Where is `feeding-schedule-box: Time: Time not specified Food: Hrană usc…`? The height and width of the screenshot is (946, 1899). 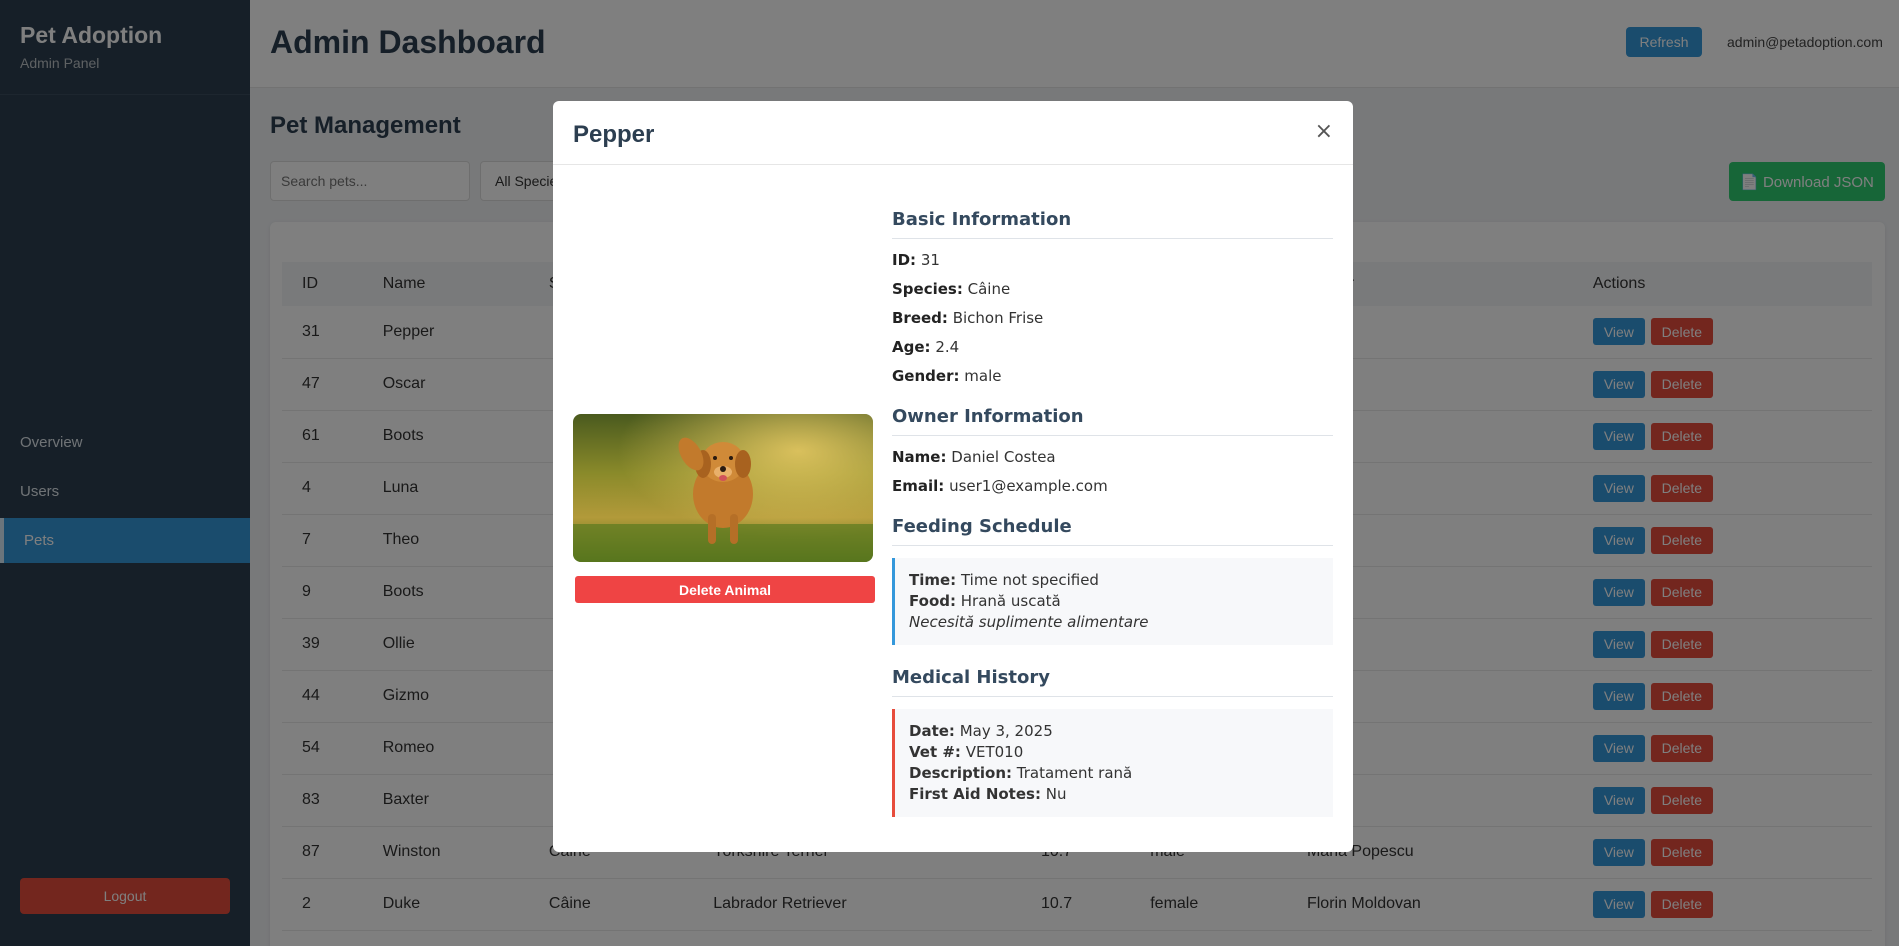 feeding-schedule-box: Time: Time not specified Food: Hrană usc… is located at coordinates (1112, 601).